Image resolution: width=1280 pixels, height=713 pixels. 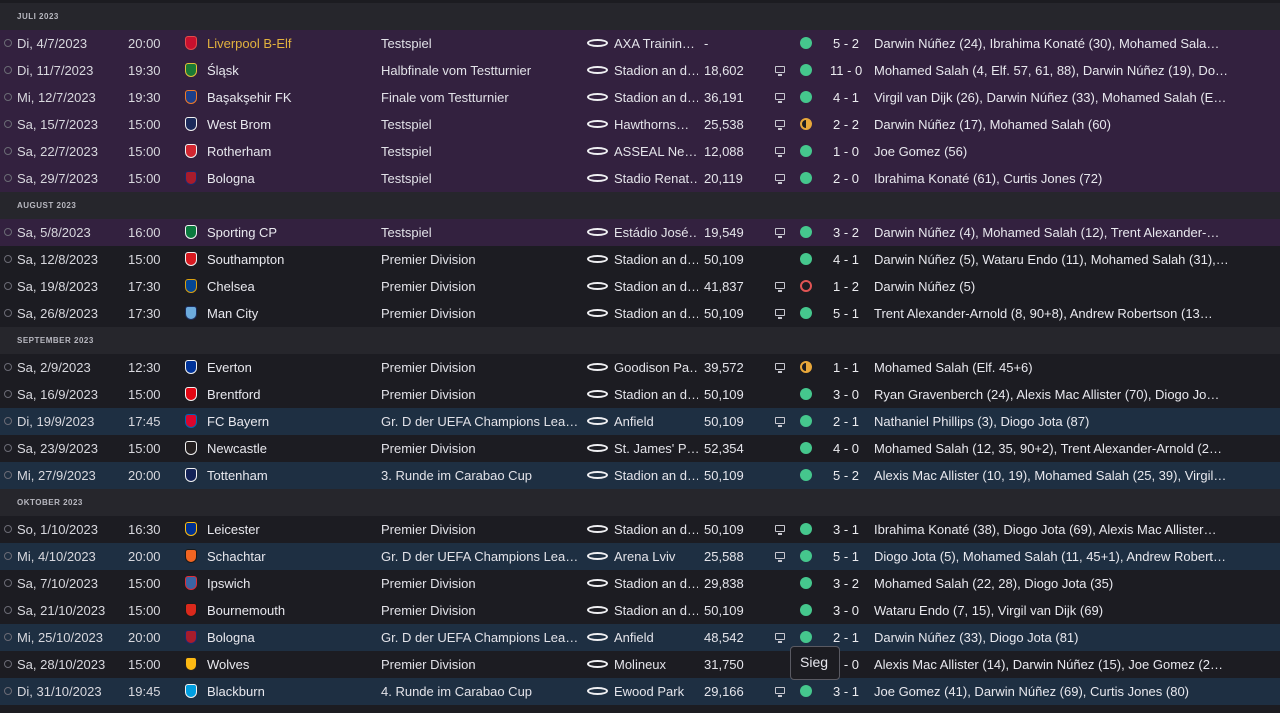 I want to click on opponent-link: Tottenham, so click(x=289, y=475).